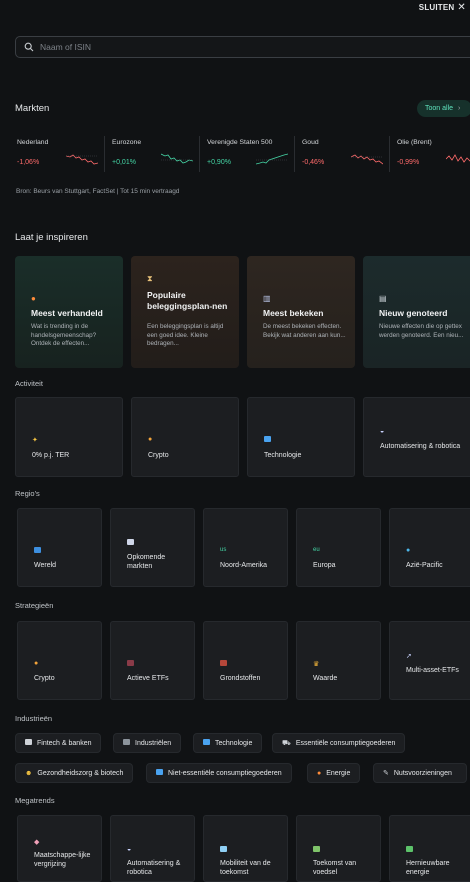 The height and width of the screenshot is (882, 470). What do you see at coordinates (420, 773) in the screenshot?
I see `industry-chip-nutsvoorzieningen: ✎ Nutsvoorzieningen` at bounding box center [420, 773].